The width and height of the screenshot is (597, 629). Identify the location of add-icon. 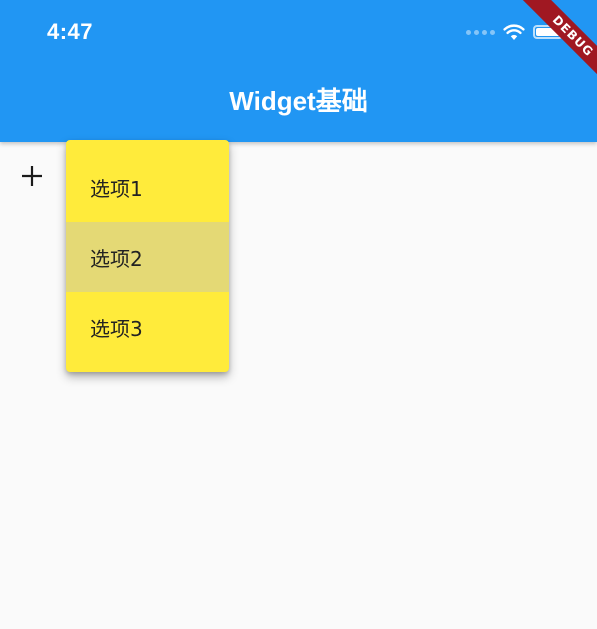
(32, 176).